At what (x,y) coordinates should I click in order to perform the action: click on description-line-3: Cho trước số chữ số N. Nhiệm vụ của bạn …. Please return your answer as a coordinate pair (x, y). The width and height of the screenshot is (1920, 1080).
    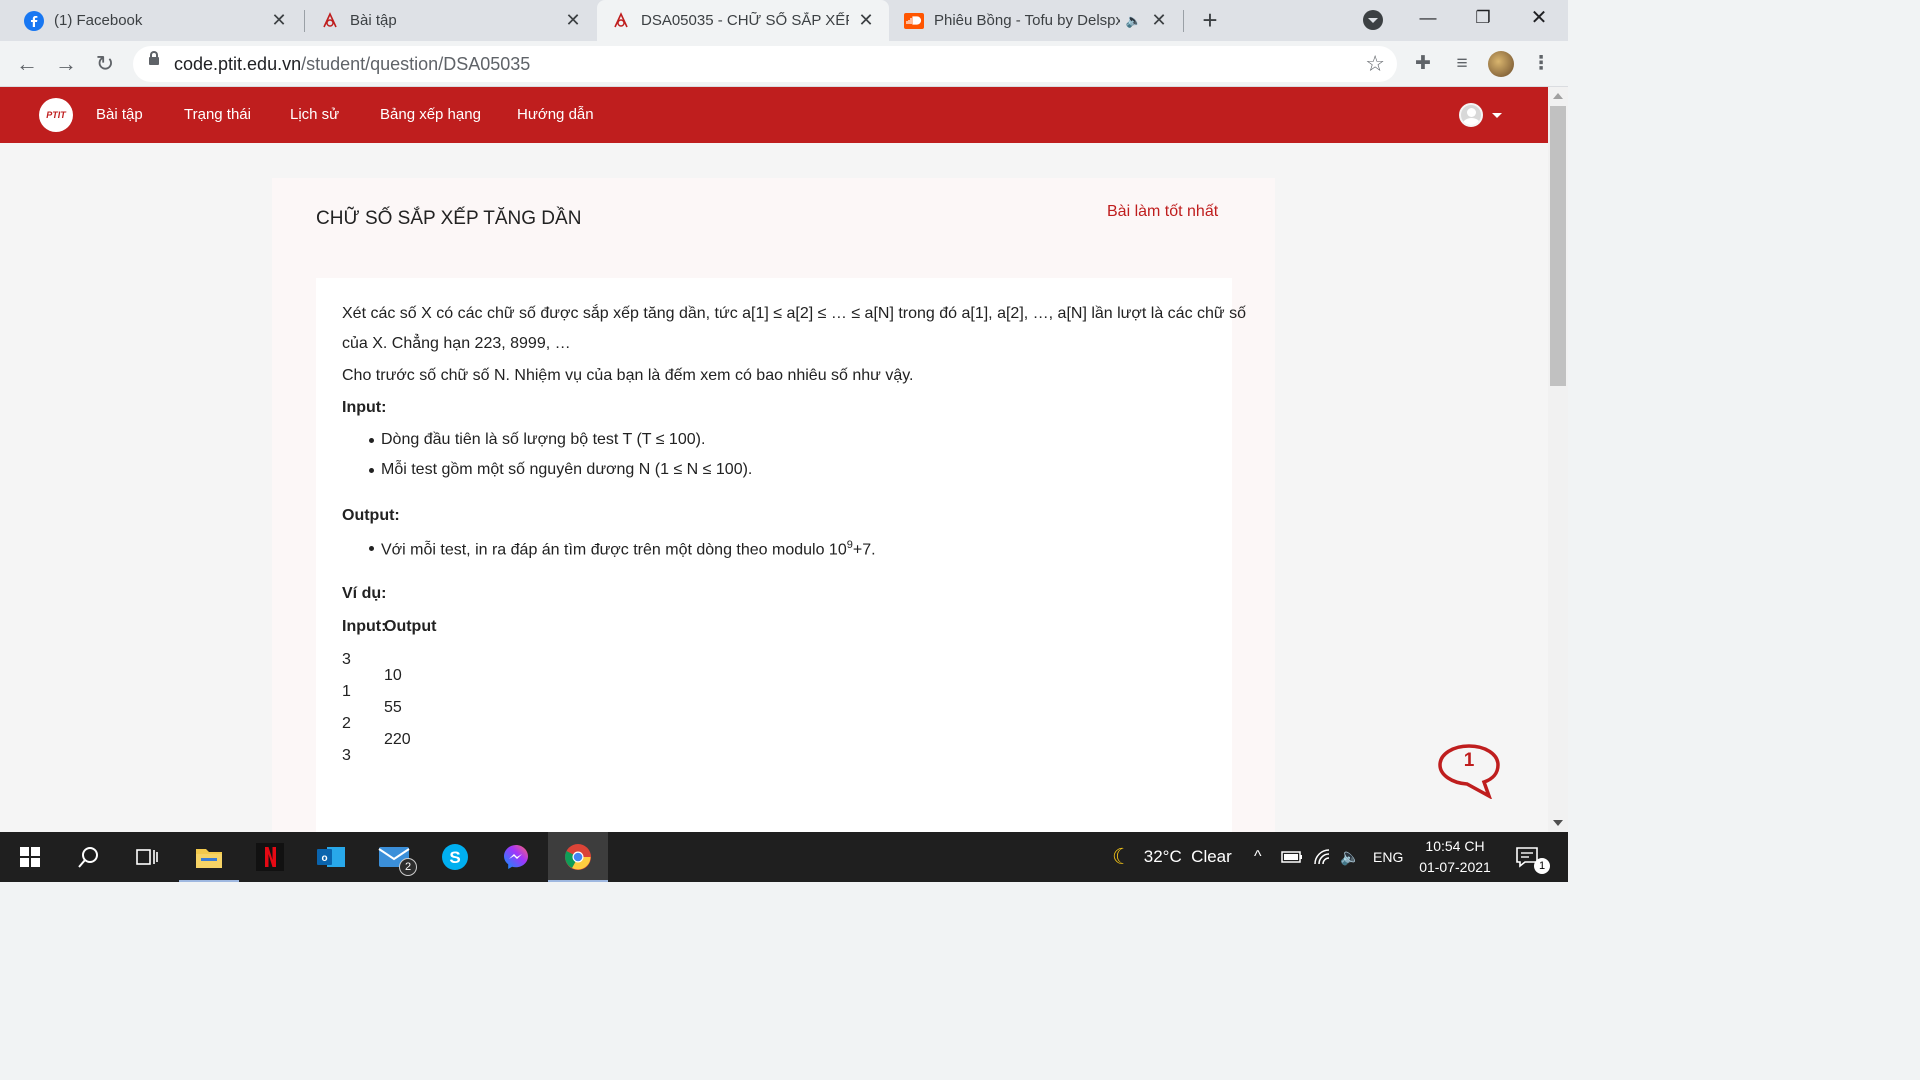
    Looking at the image, I should click on (628, 375).